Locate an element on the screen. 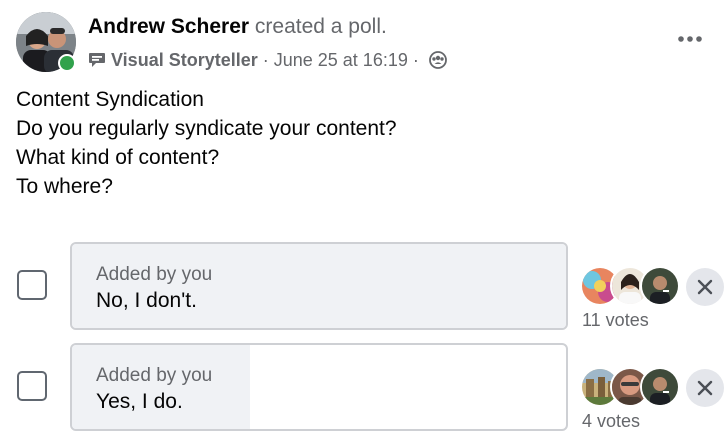 This screenshot has height=438, width=726. online-status-indicator is located at coordinates (67, 63).